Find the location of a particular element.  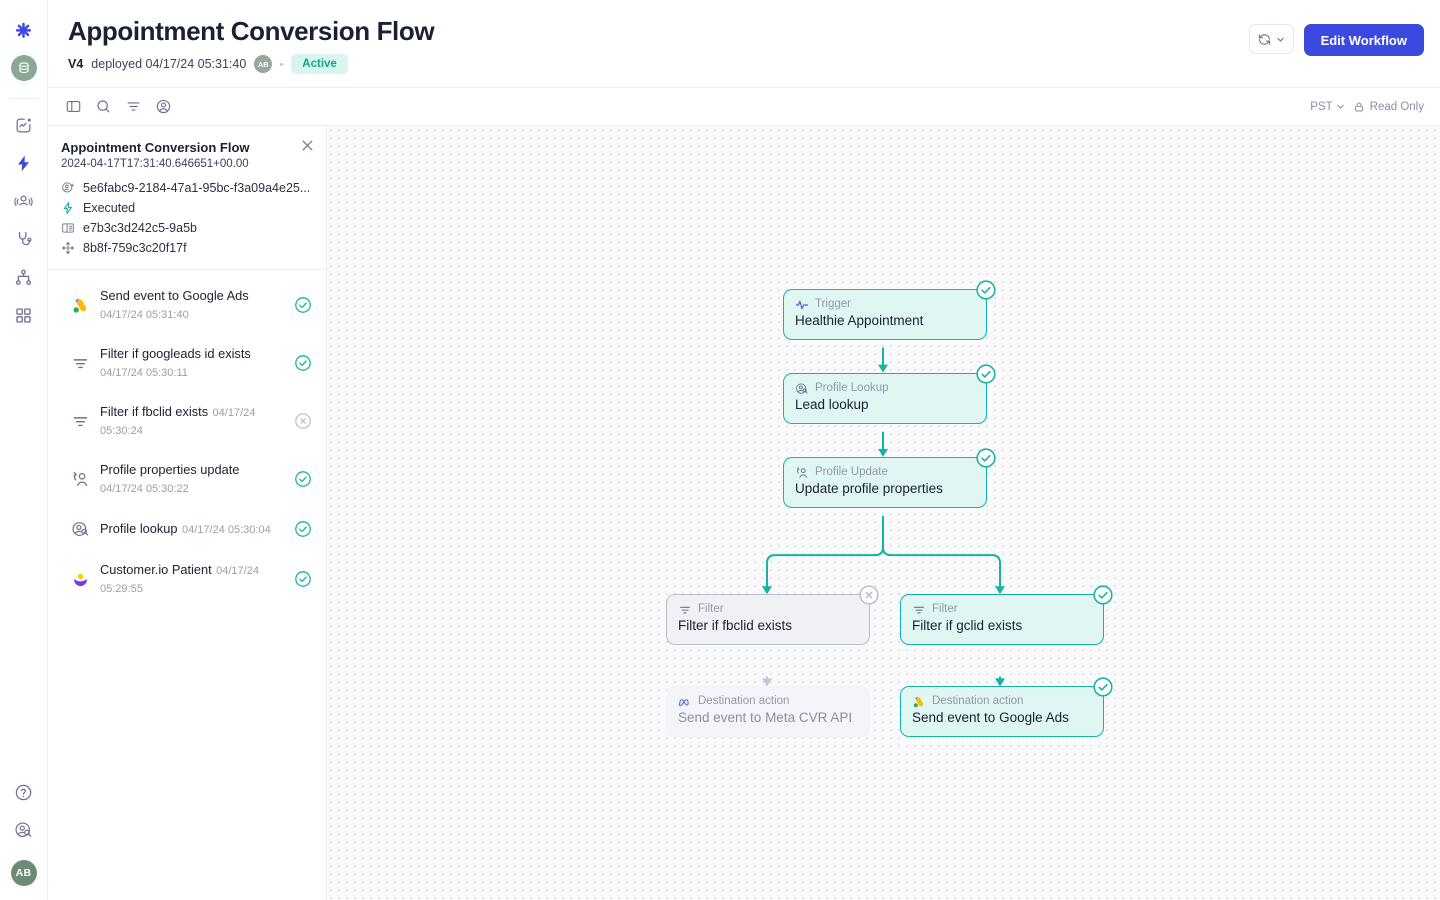

profile-icon is located at coordinates (163, 107).